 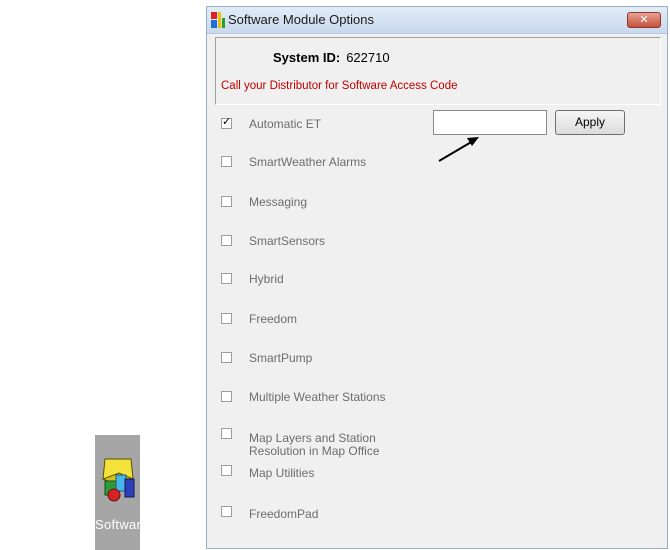 I want to click on freedompad-checkbox, so click(x=226, y=511).